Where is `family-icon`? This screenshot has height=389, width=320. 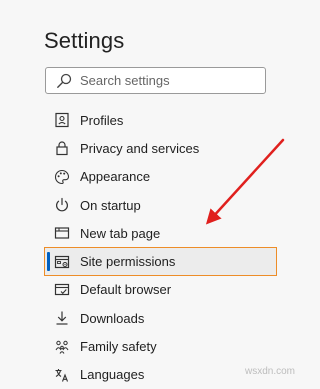
family-icon is located at coordinates (62, 347).